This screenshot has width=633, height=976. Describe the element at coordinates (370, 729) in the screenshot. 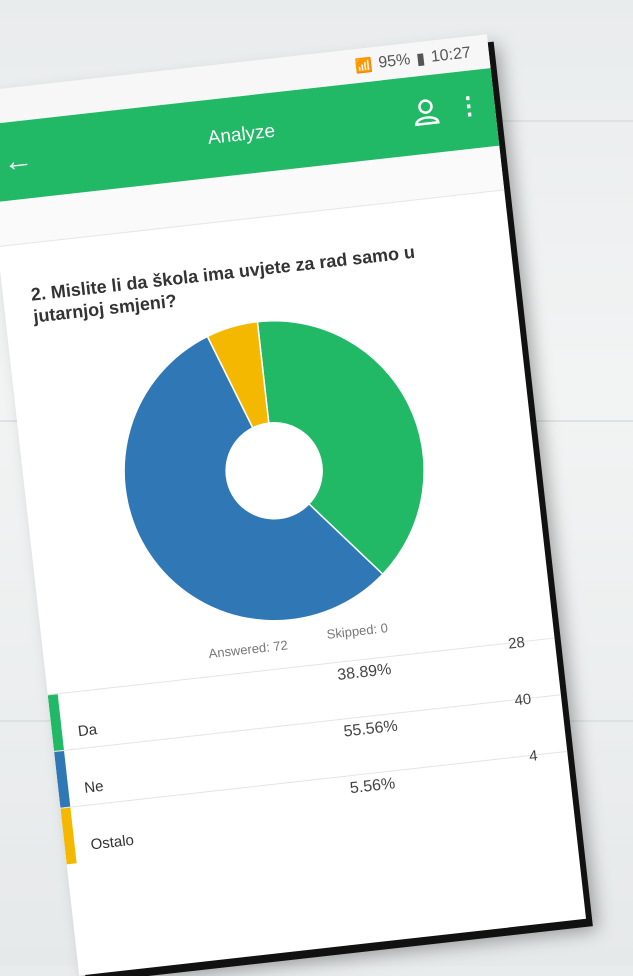

I see `row-percent: 55.56%` at that location.